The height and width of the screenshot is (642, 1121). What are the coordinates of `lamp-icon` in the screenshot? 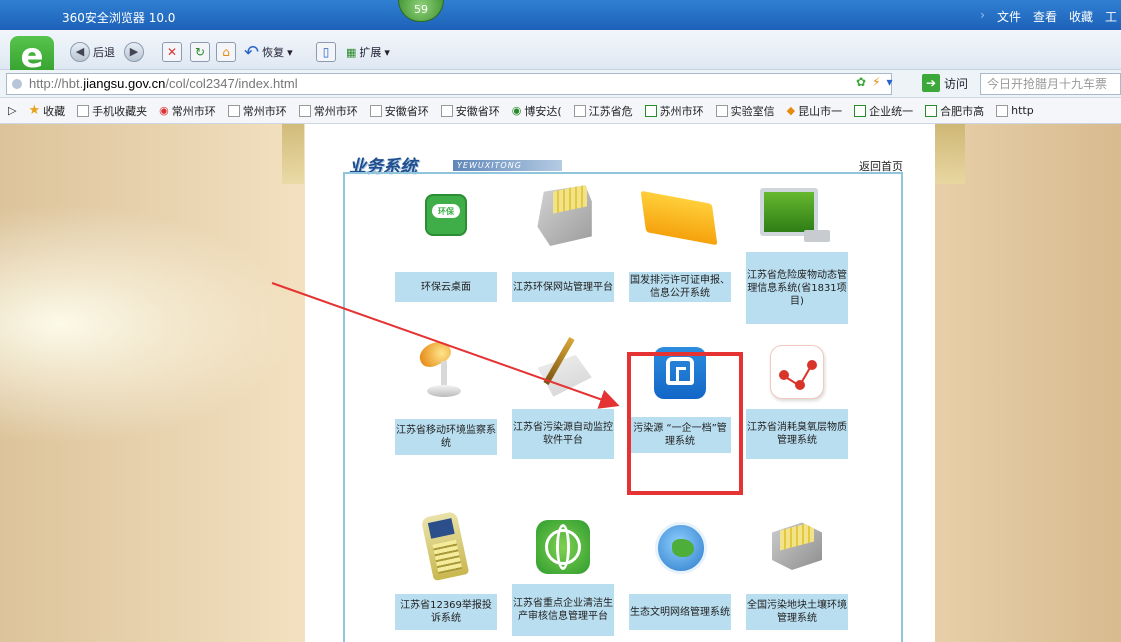 It's located at (443, 368).